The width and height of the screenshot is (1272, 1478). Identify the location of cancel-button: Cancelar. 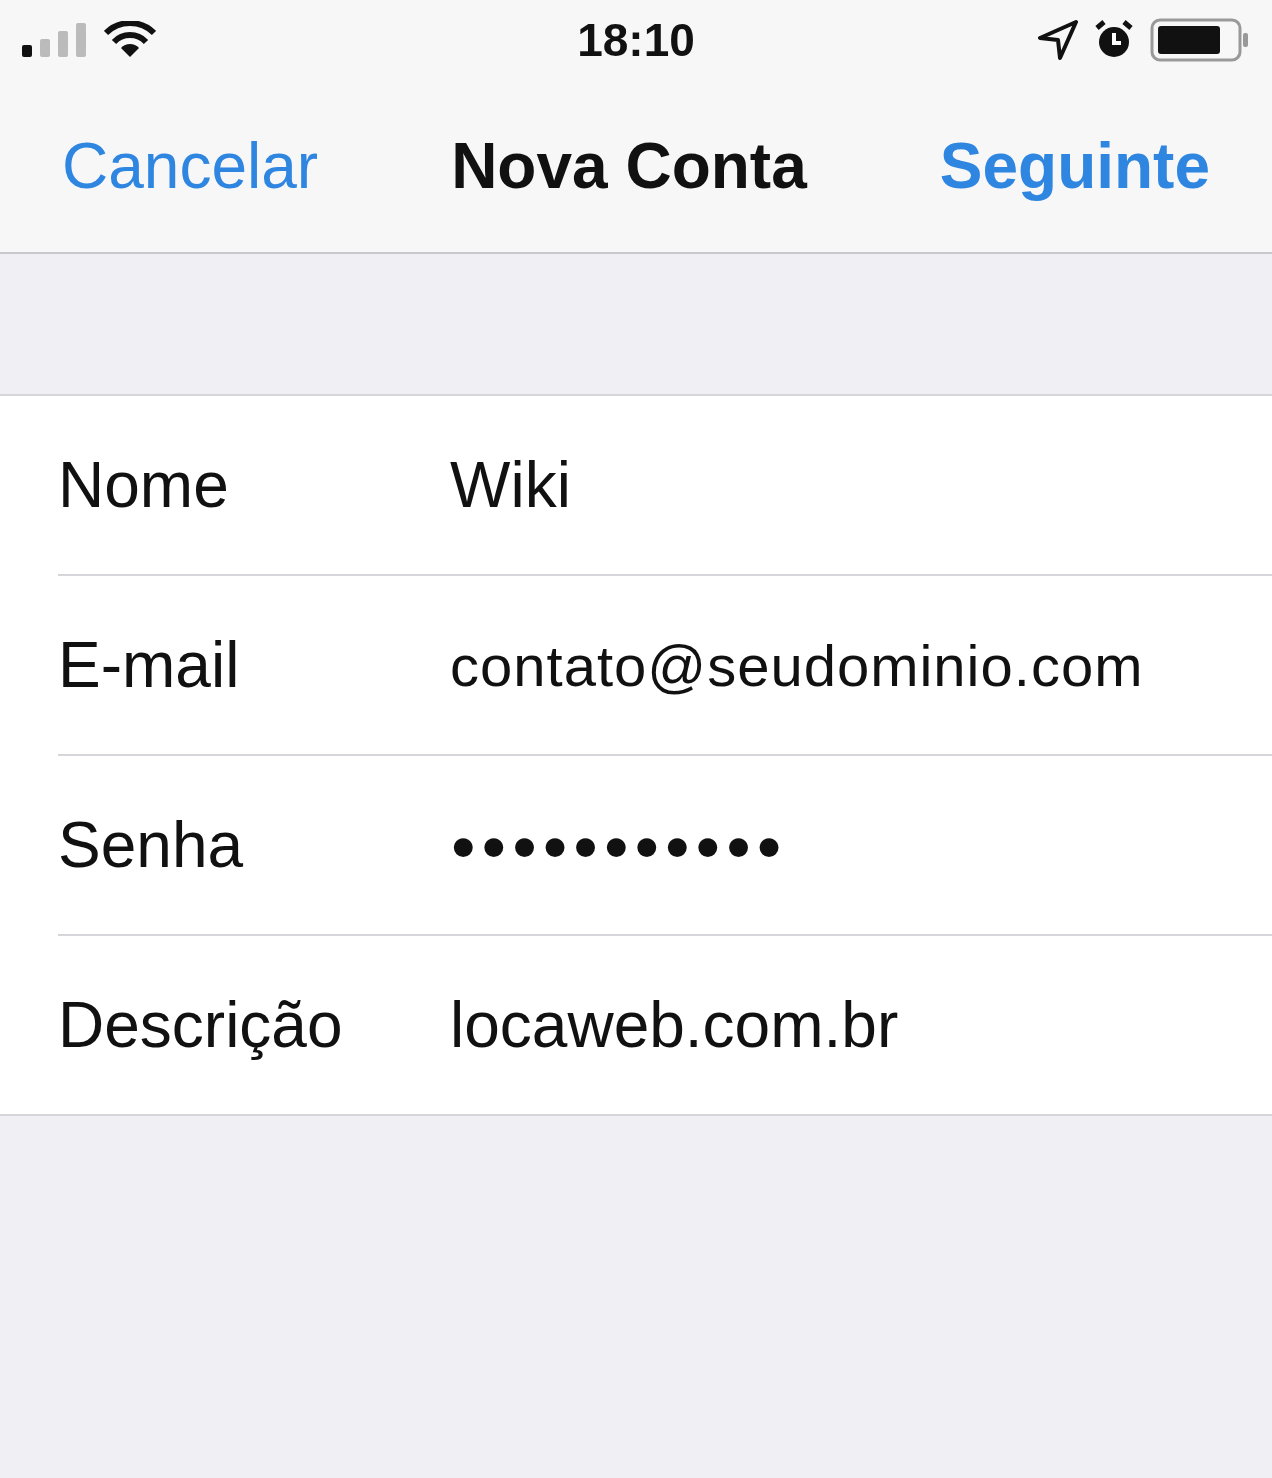
(190, 166).